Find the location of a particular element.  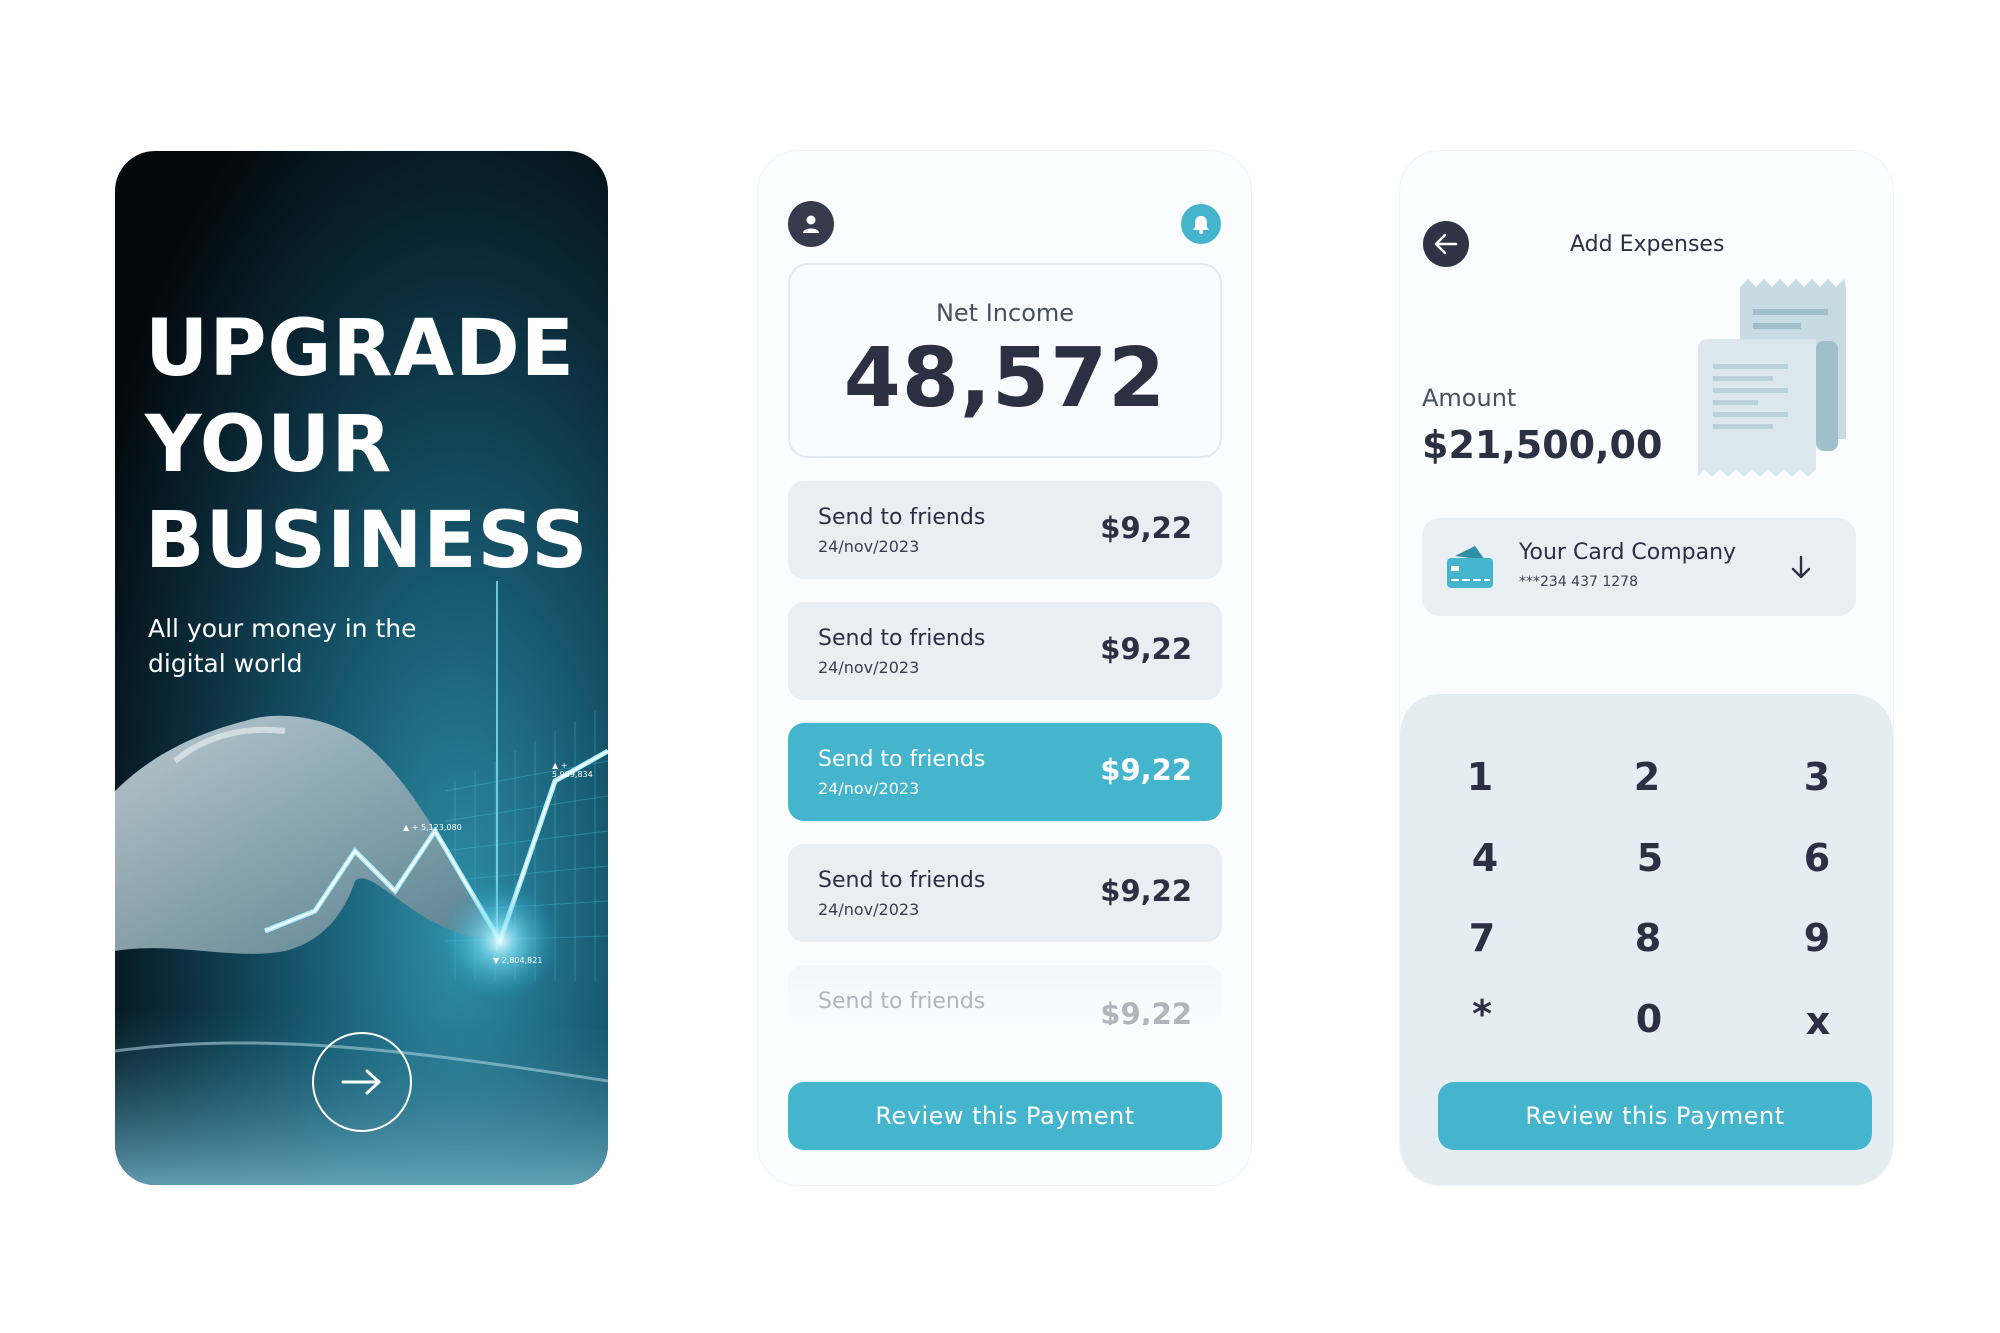

bell-icon is located at coordinates (1201, 225).